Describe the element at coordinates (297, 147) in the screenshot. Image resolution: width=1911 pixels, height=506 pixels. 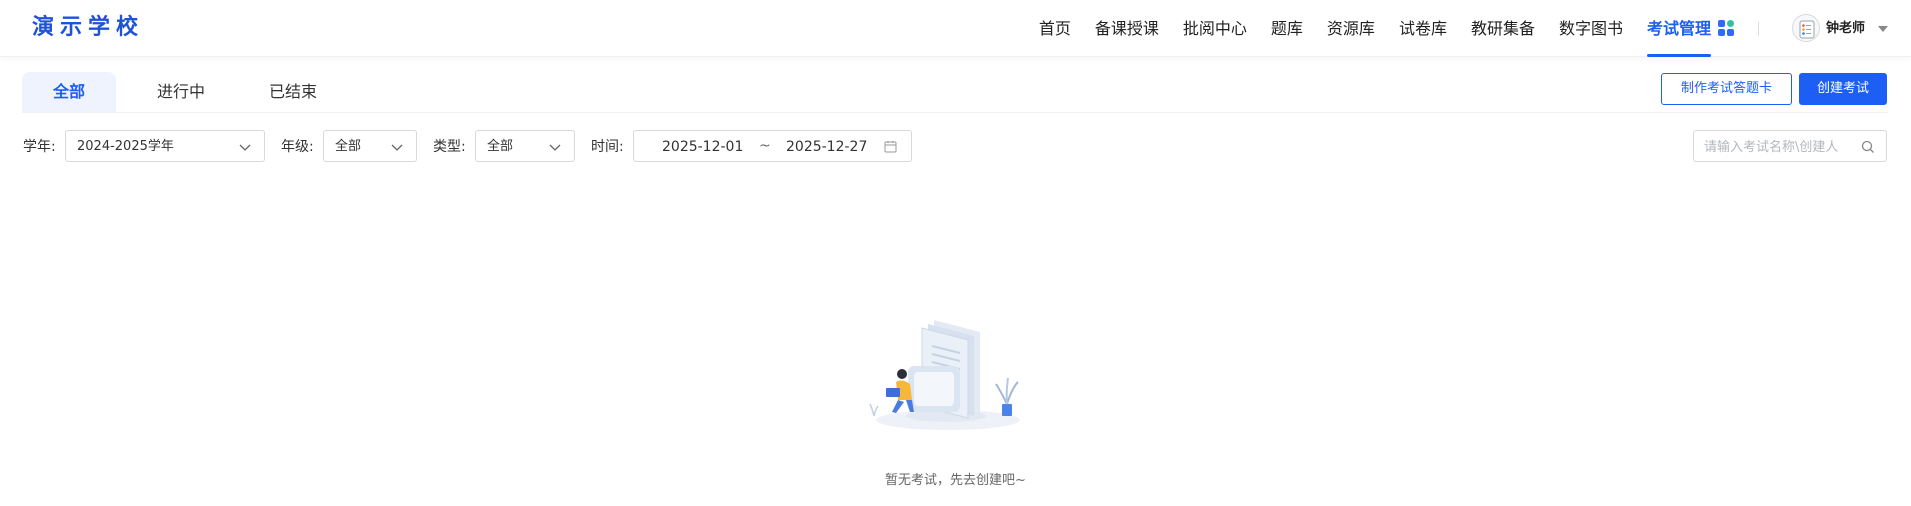
I see `grade-filter-label: 年级:` at that location.